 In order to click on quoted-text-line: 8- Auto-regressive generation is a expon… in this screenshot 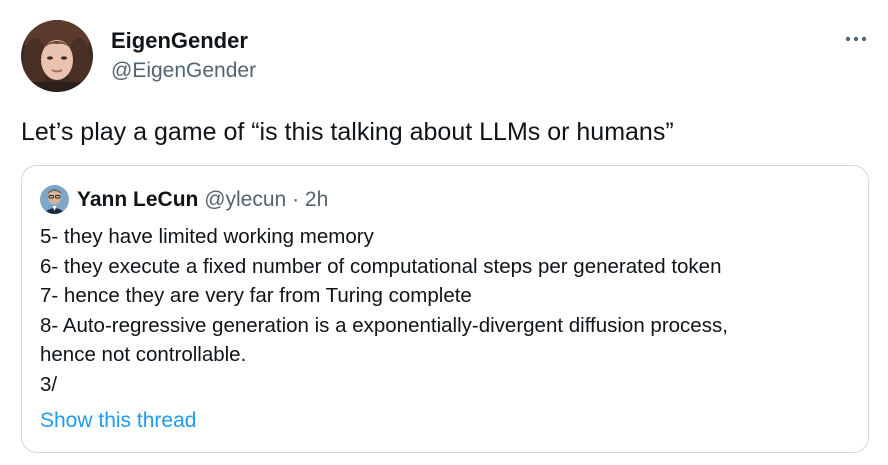, I will do `click(384, 325)`.